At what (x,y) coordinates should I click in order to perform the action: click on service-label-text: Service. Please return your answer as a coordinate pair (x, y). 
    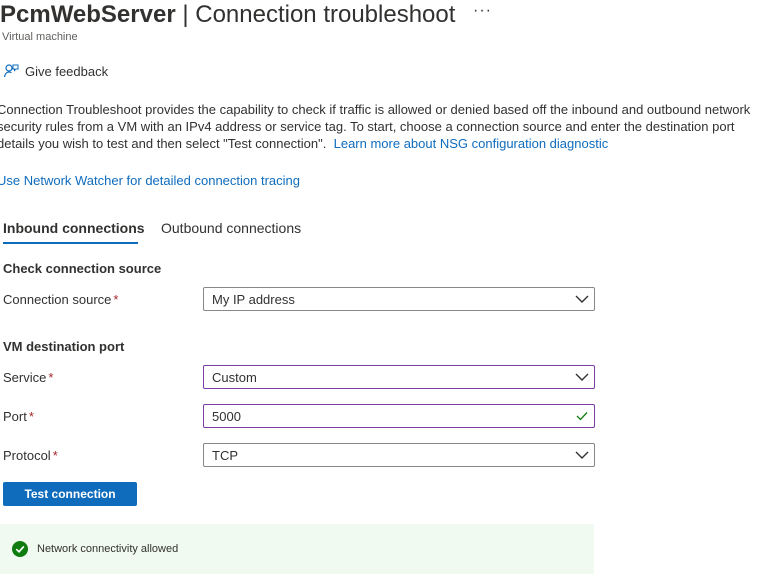
    Looking at the image, I should click on (25, 377).